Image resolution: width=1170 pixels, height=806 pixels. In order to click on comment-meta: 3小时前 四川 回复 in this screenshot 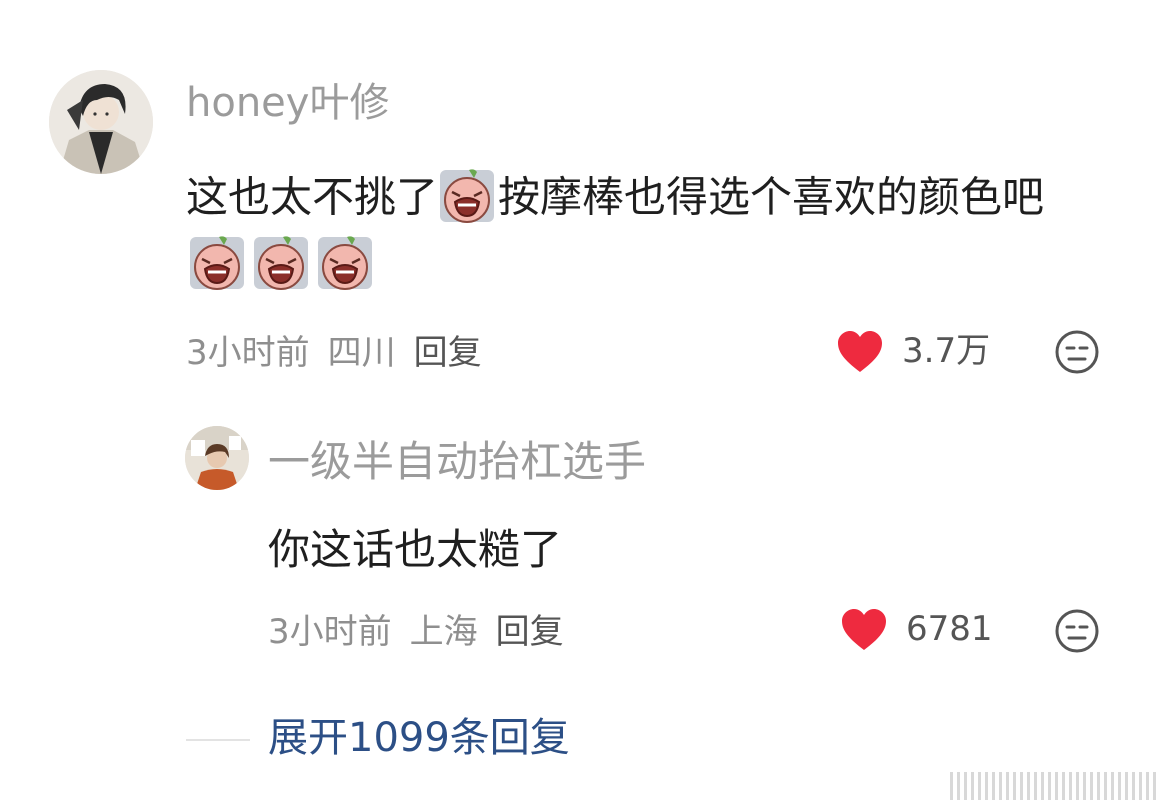, I will do `click(343, 353)`.